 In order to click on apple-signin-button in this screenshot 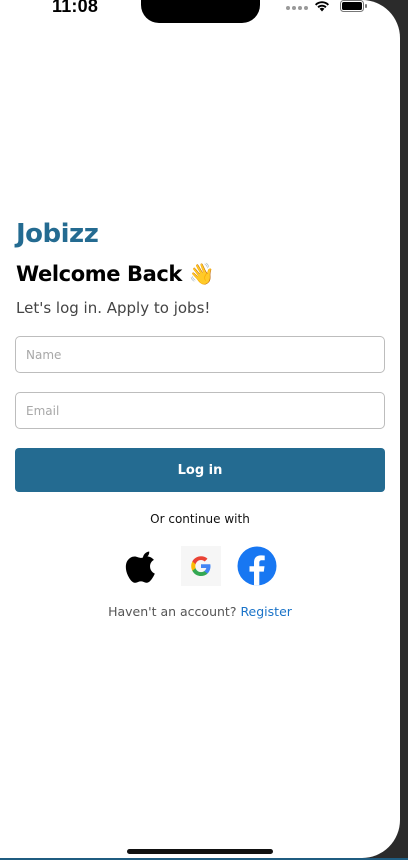, I will do `click(144, 566)`.